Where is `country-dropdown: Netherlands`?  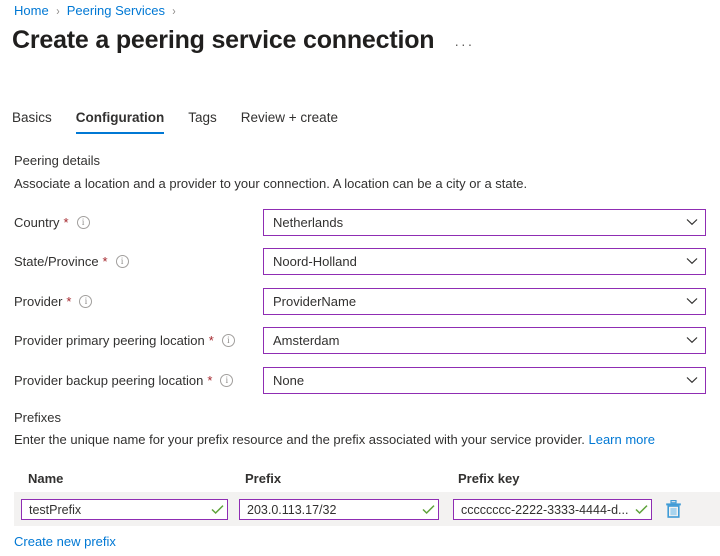 country-dropdown: Netherlands is located at coordinates (484, 222).